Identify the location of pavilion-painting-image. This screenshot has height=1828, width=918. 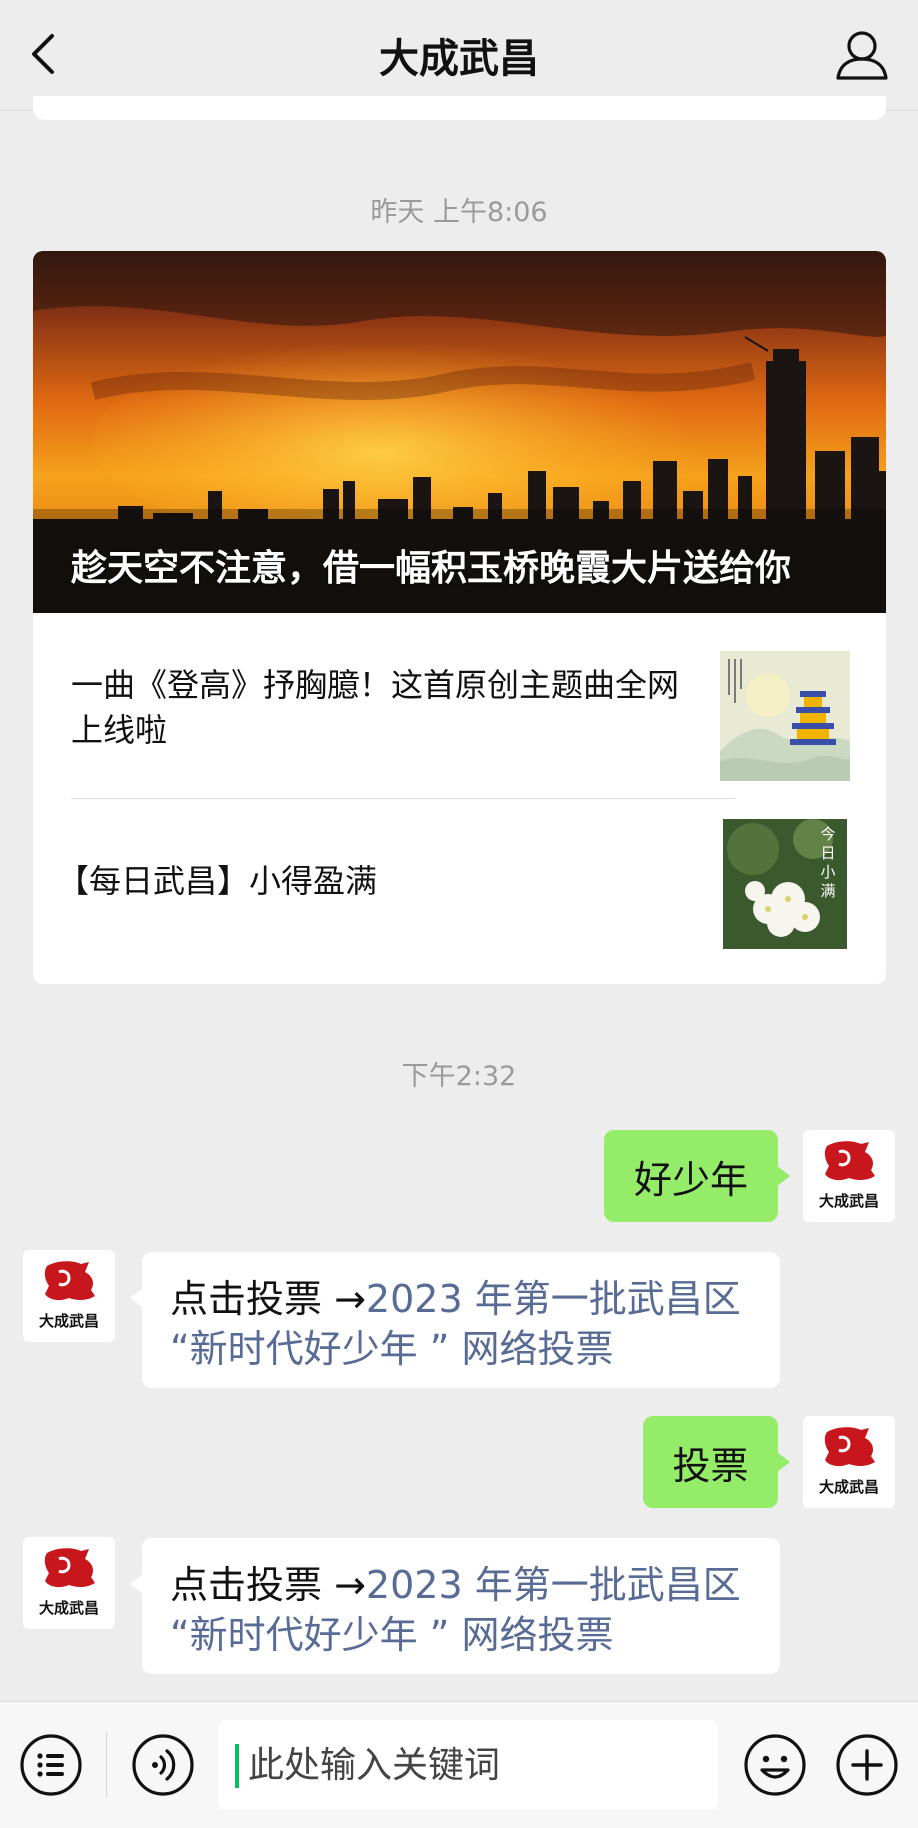
(785, 716).